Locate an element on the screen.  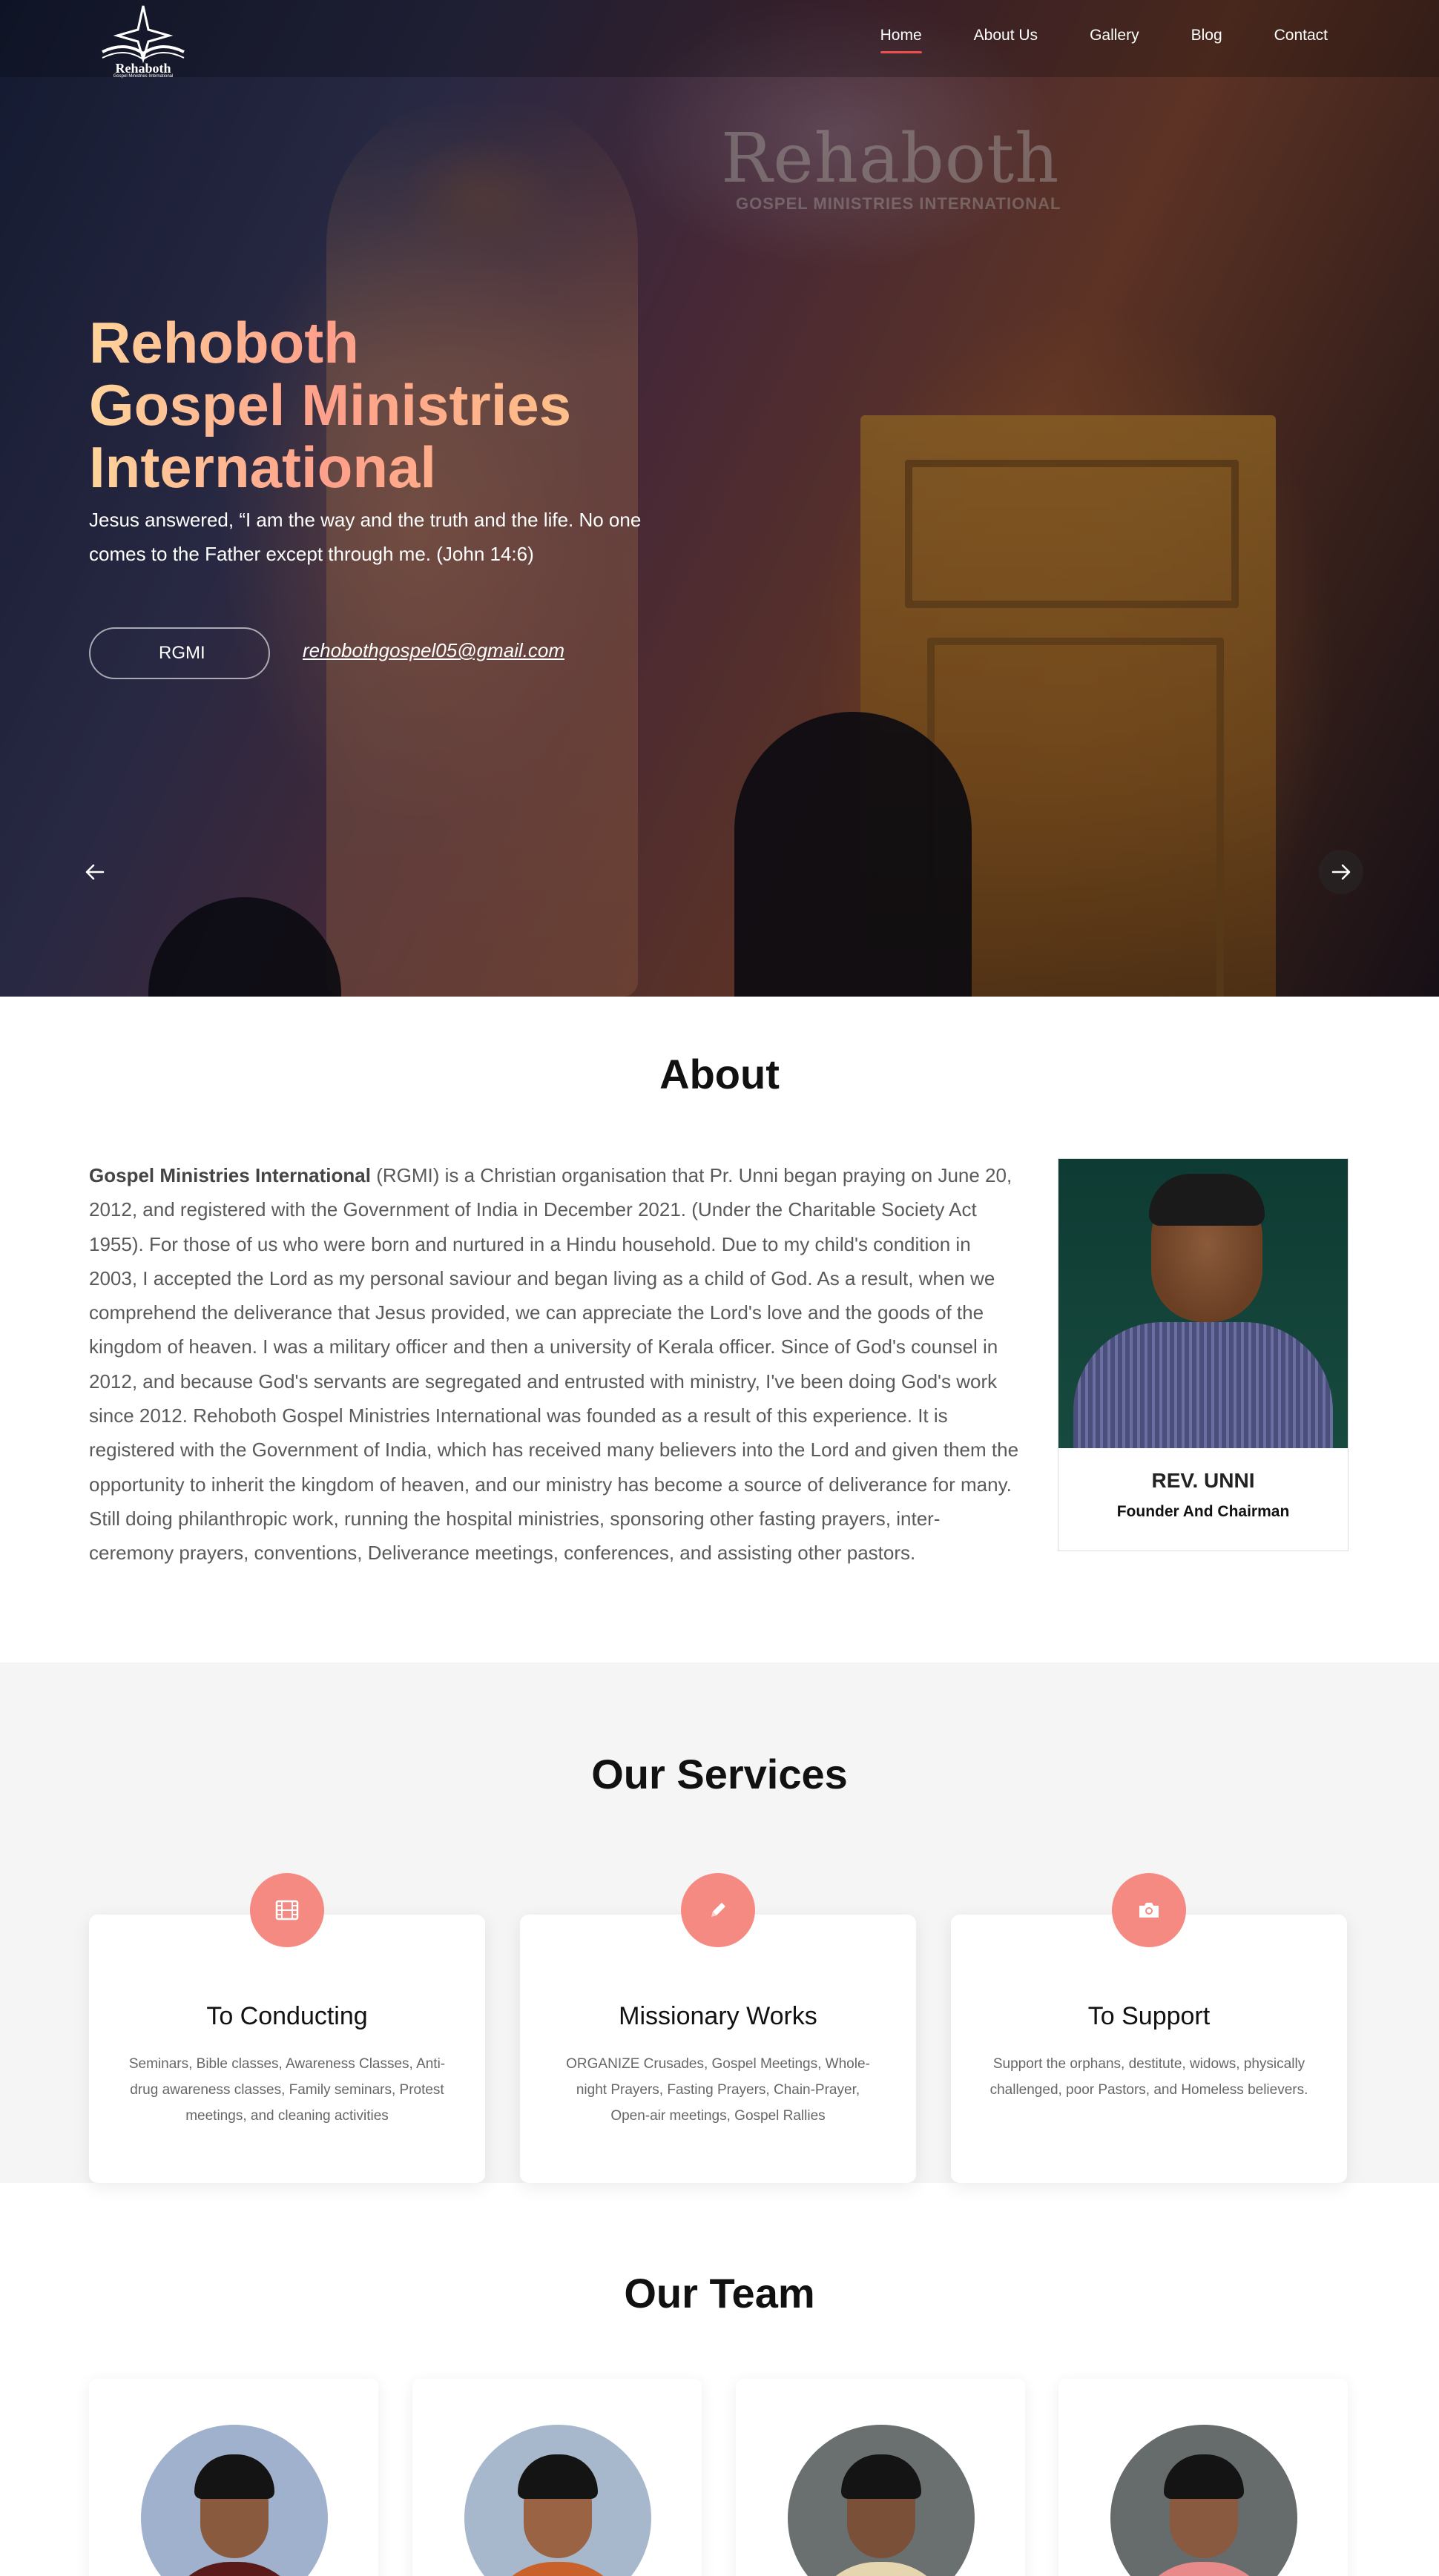
nav-contact: Contact is located at coordinates (1301, 35).